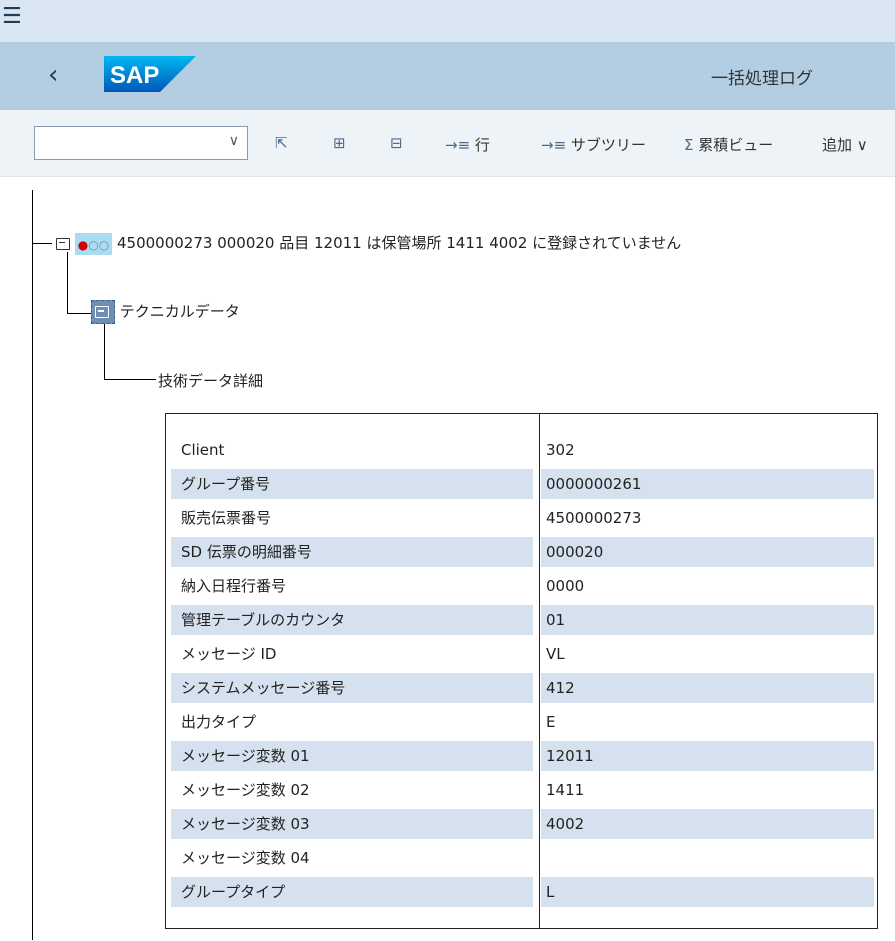 This screenshot has height=941, width=895. I want to click on table-row: グループ番号 0000000261, so click(522, 484).